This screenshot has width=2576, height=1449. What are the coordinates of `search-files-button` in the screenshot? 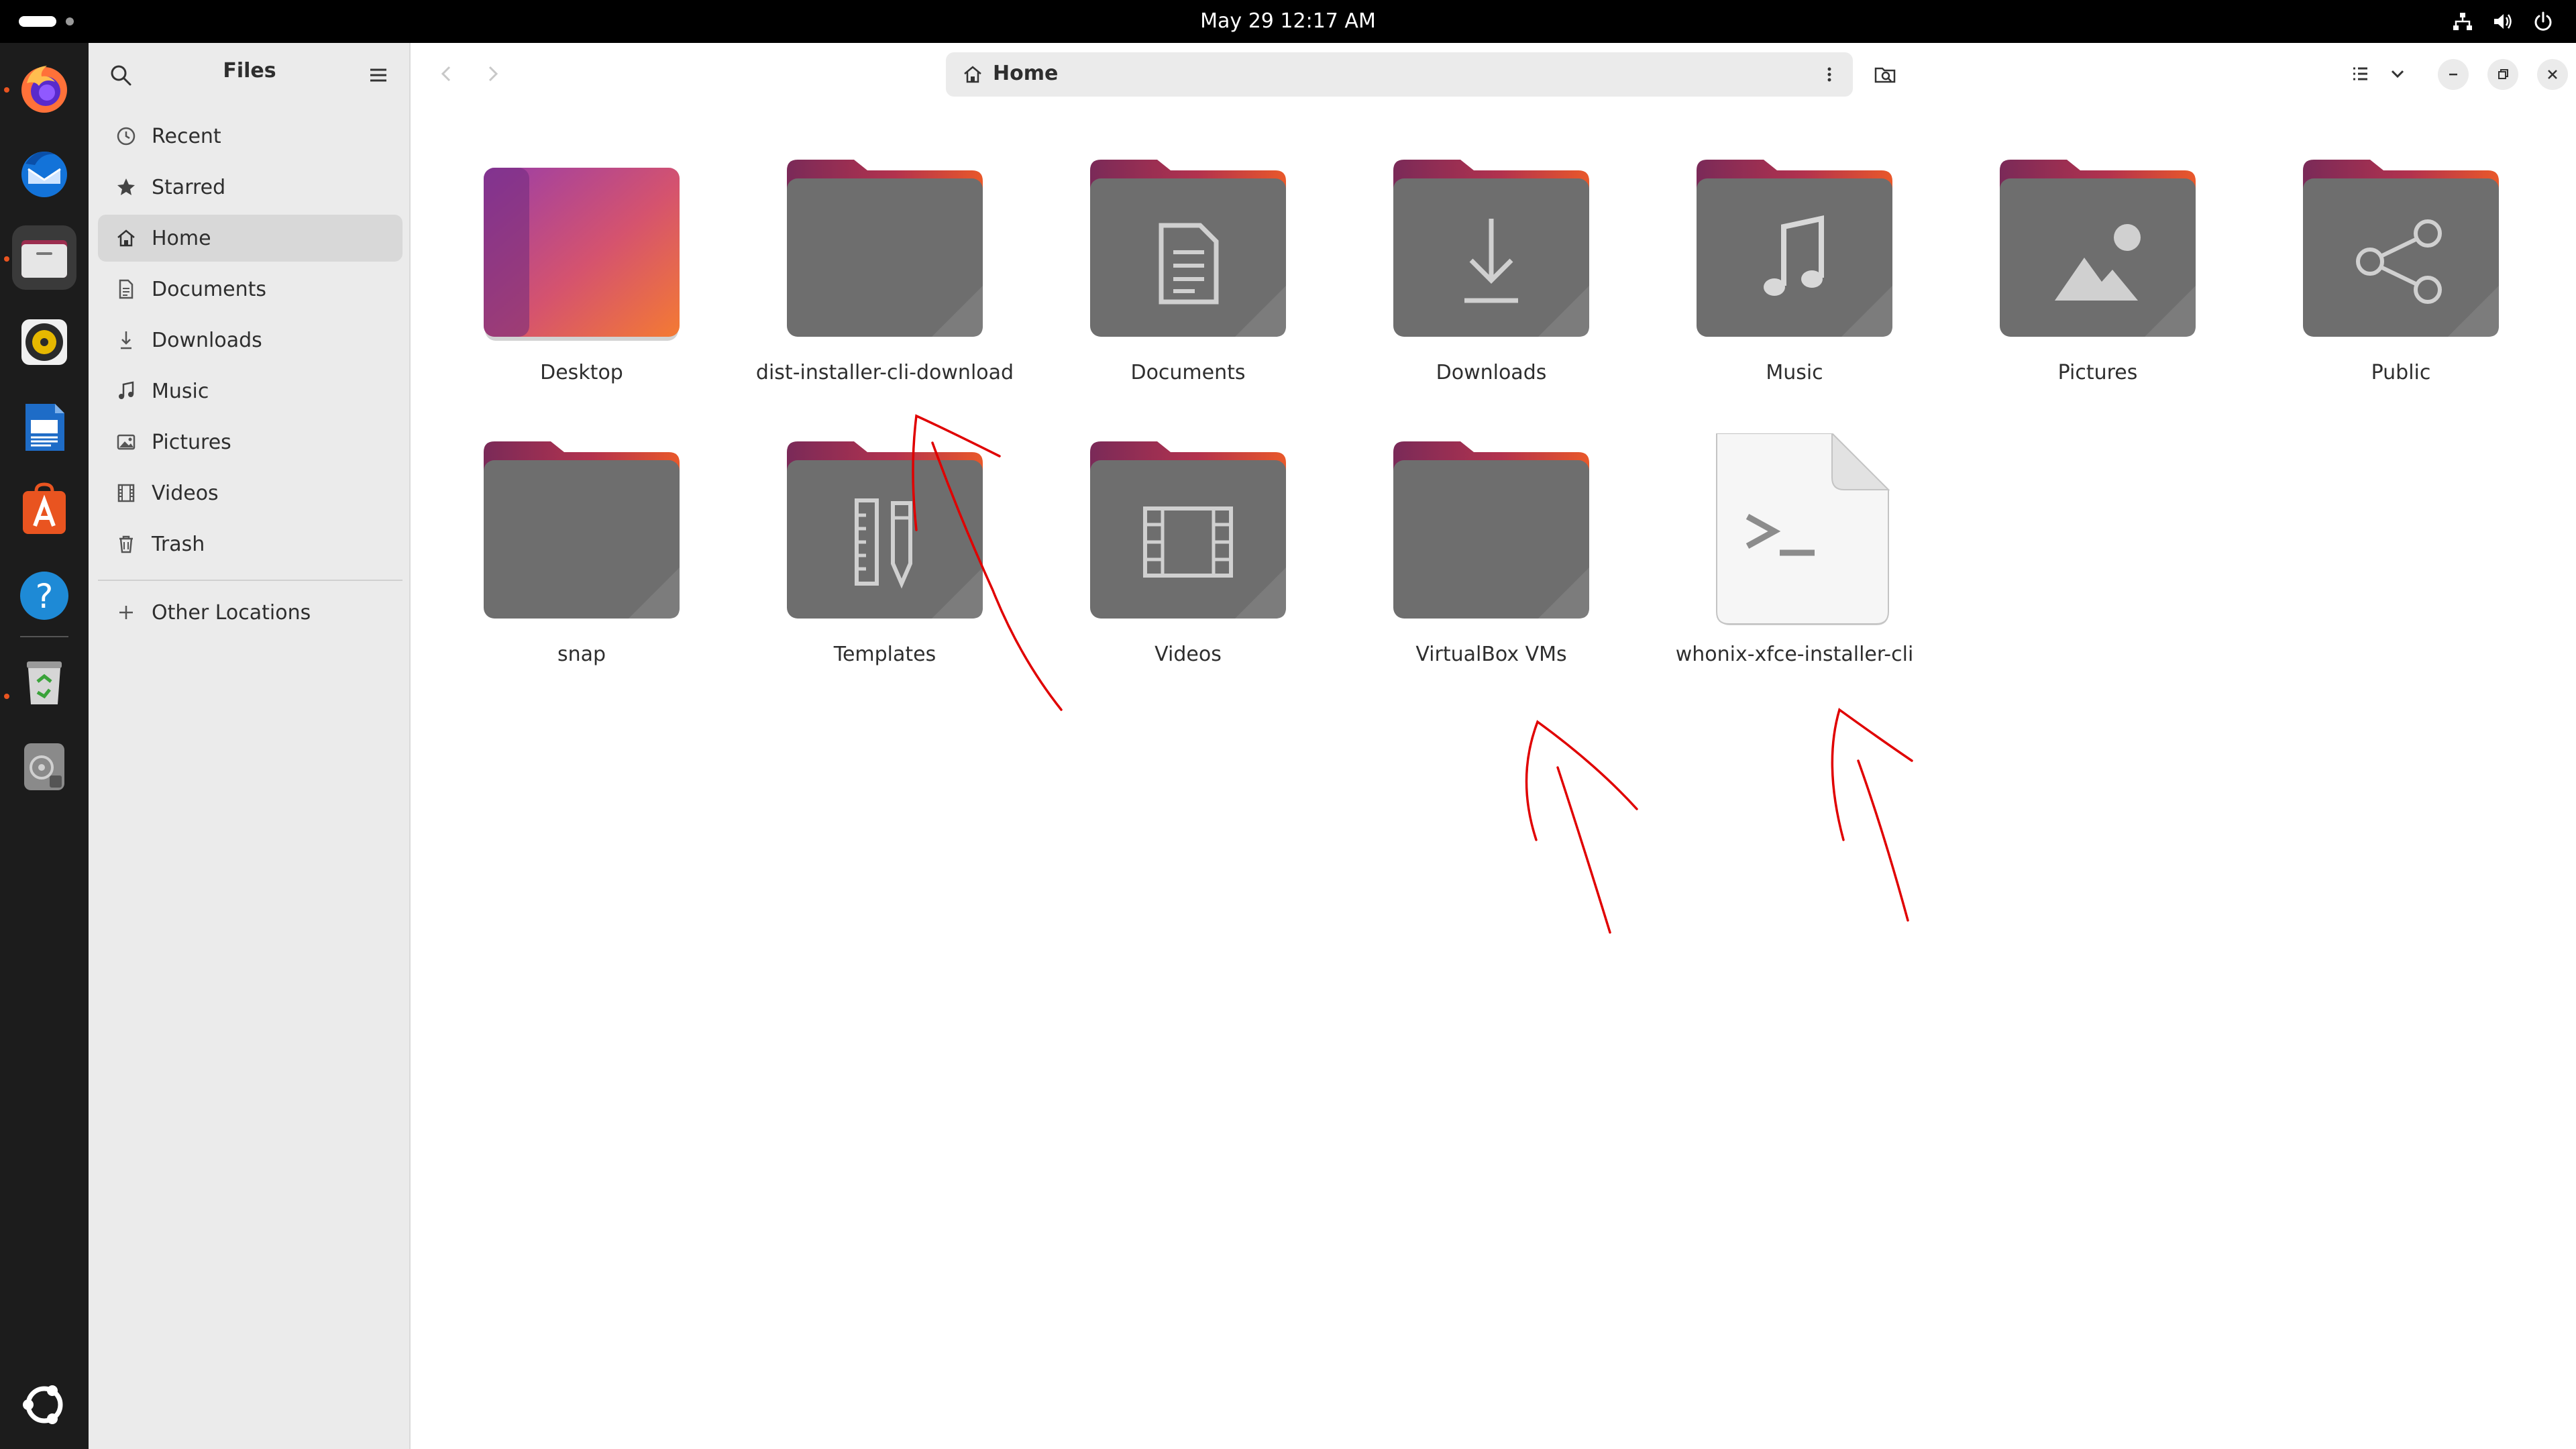 It's located at (1885, 73).